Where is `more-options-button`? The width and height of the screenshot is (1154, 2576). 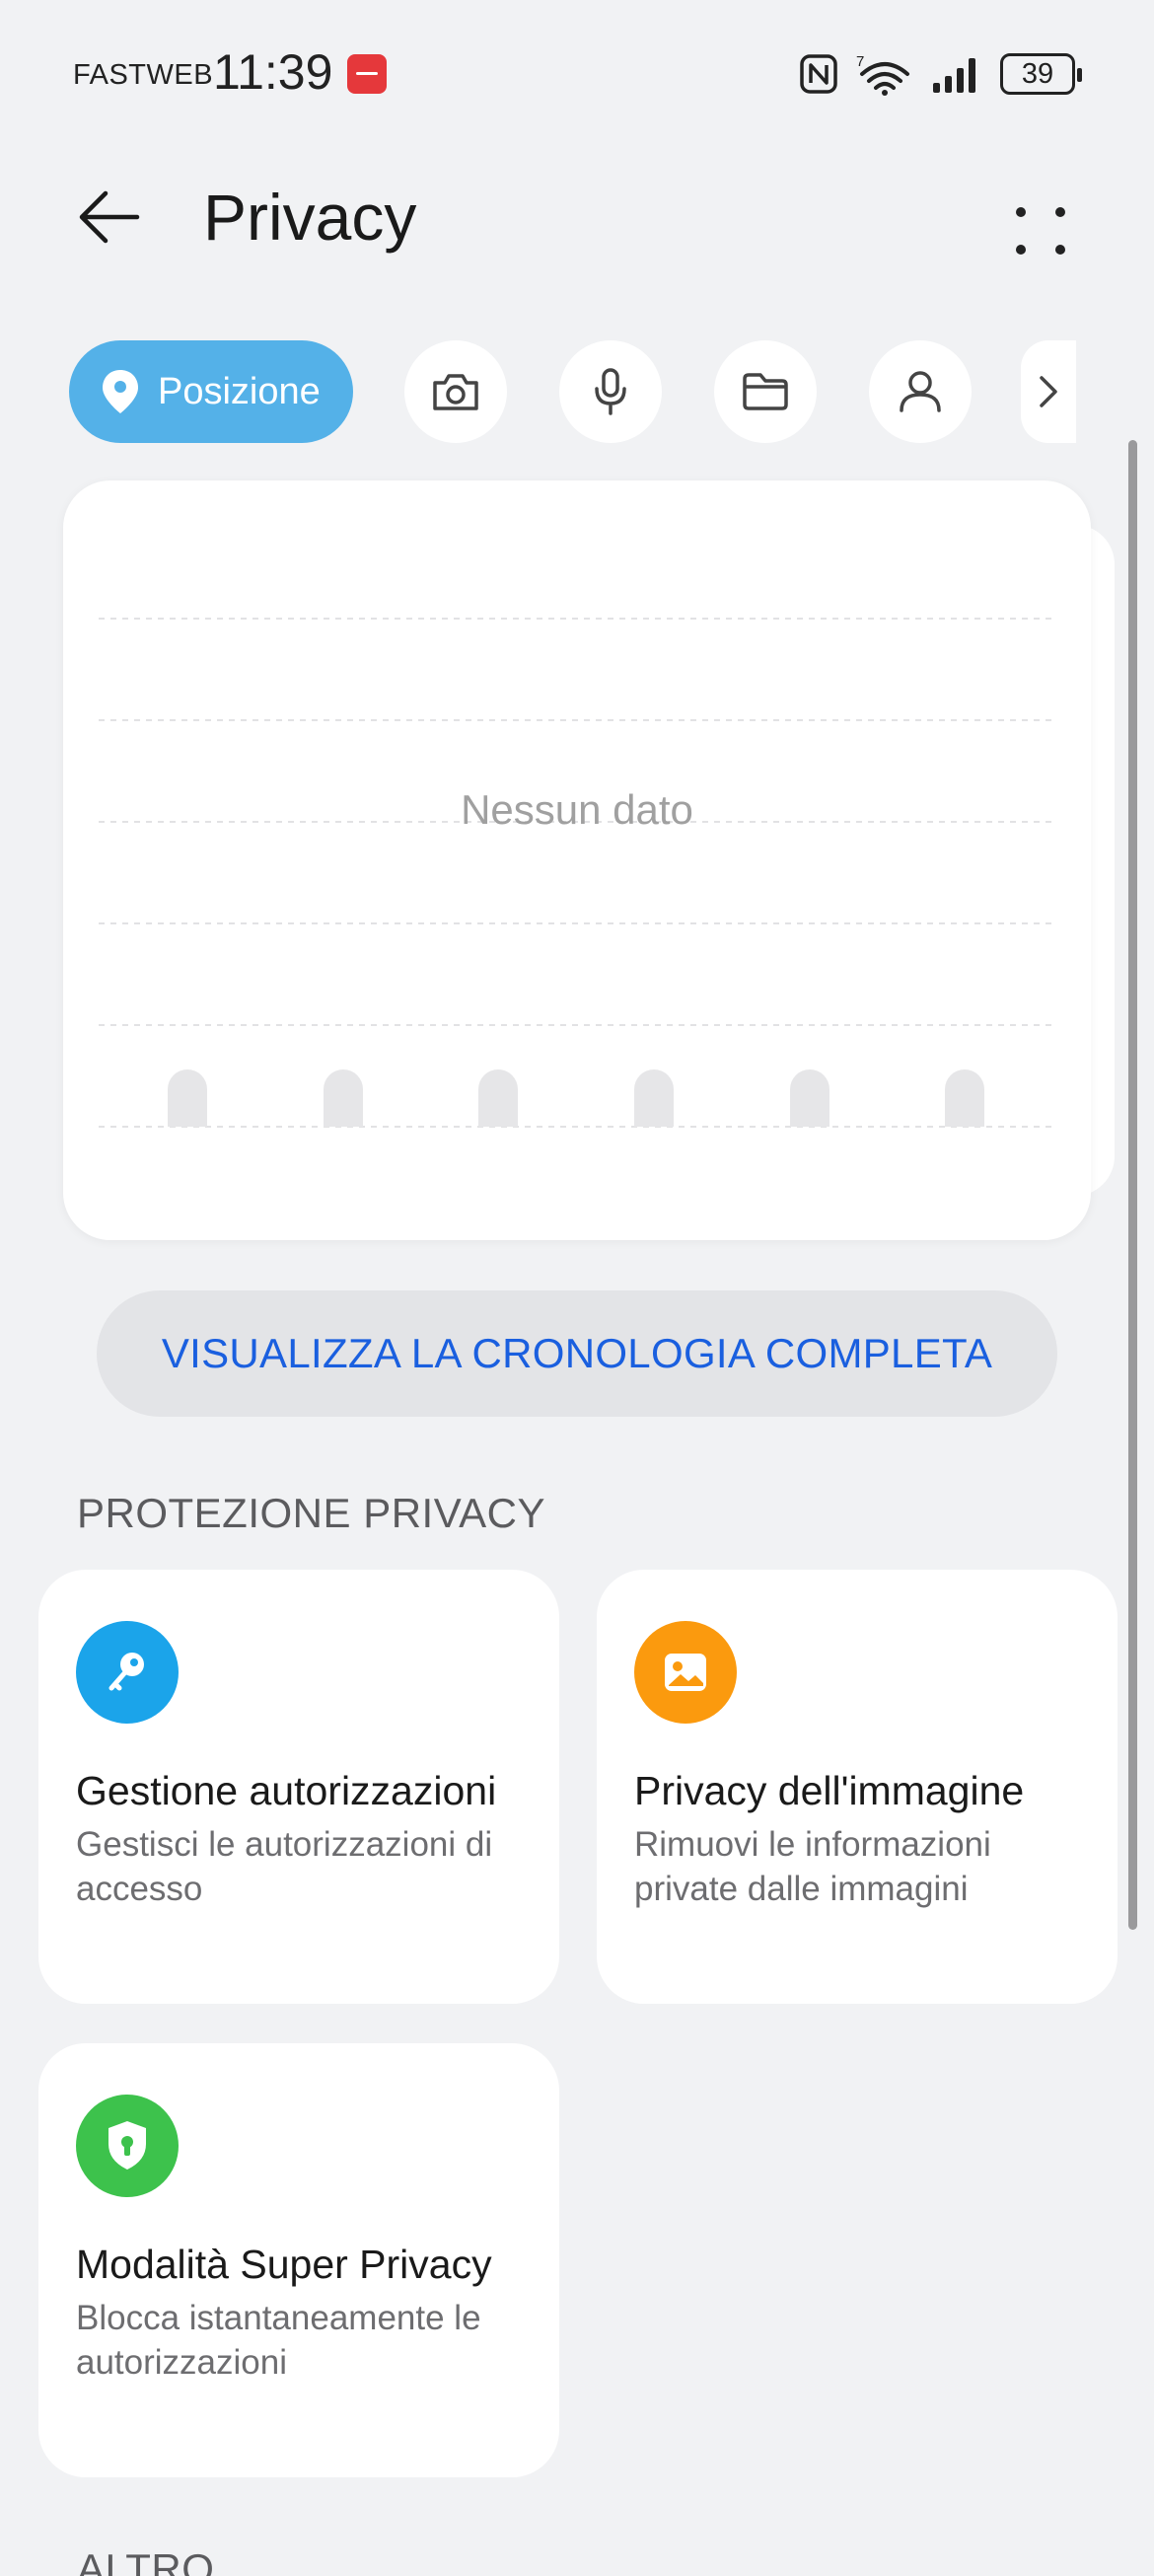
more-options-button is located at coordinates (1041, 217).